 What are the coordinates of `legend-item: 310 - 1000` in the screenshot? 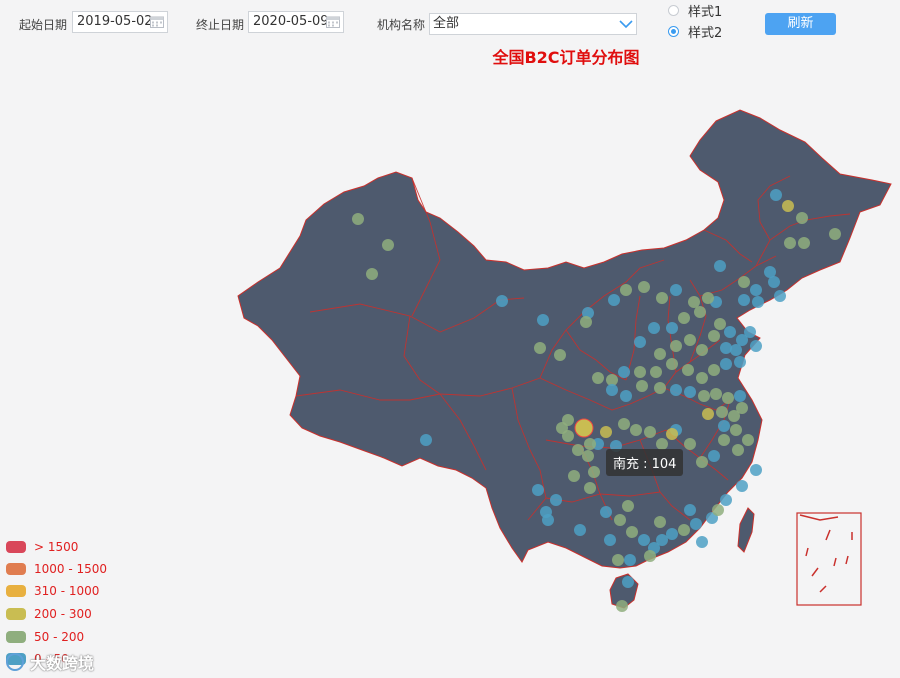 It's located at (52, 591).